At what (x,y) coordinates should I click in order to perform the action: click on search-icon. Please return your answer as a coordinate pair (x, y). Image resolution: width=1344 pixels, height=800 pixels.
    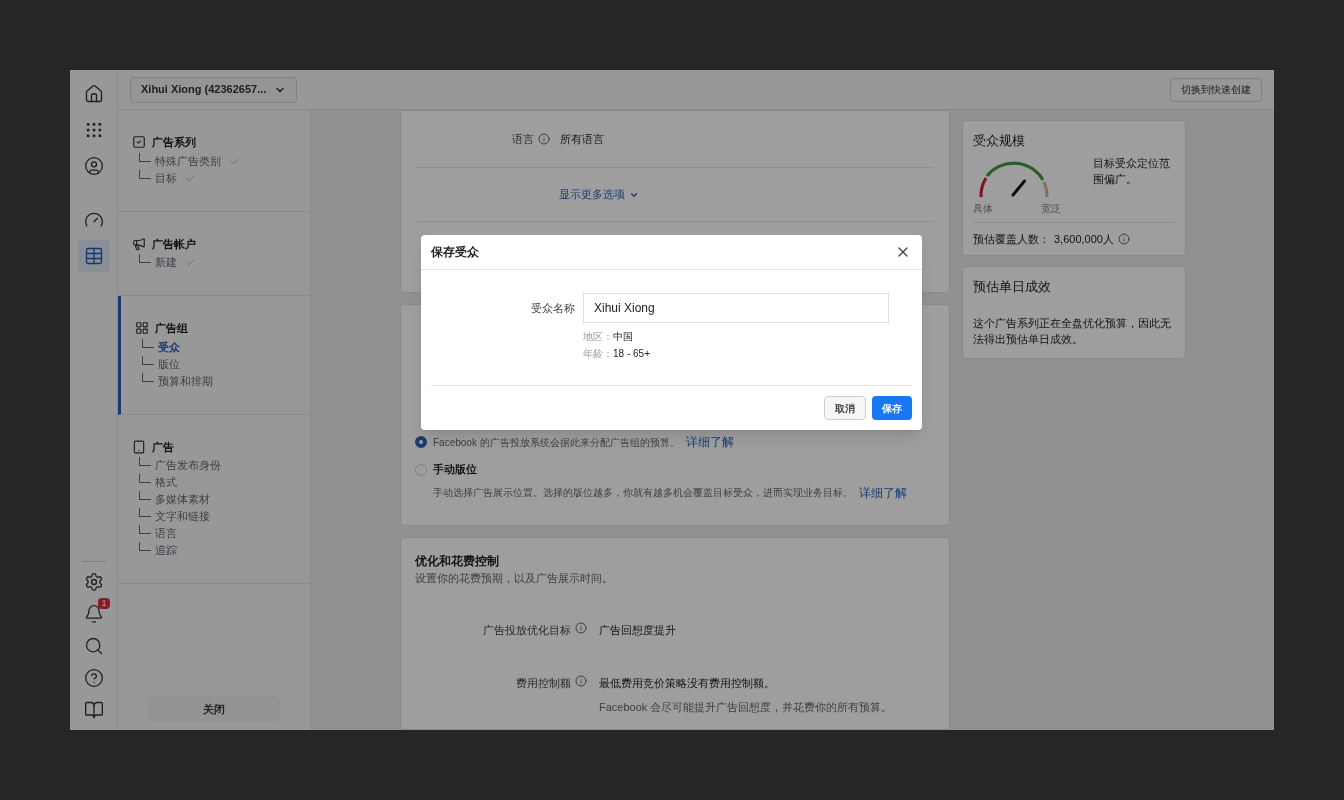
    Looking at the image, I should click on (93, 646).